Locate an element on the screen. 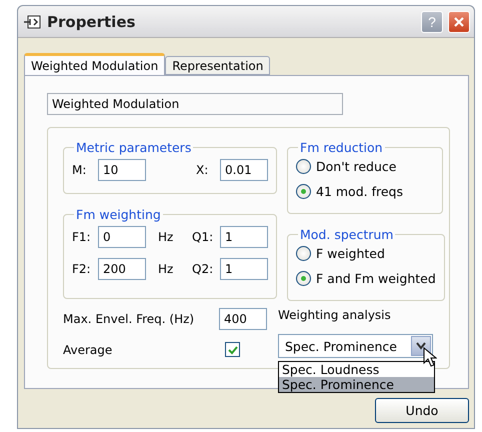 This screenshot has height=432, width=482. input-field: 10 is located at coordinates (122, 170).